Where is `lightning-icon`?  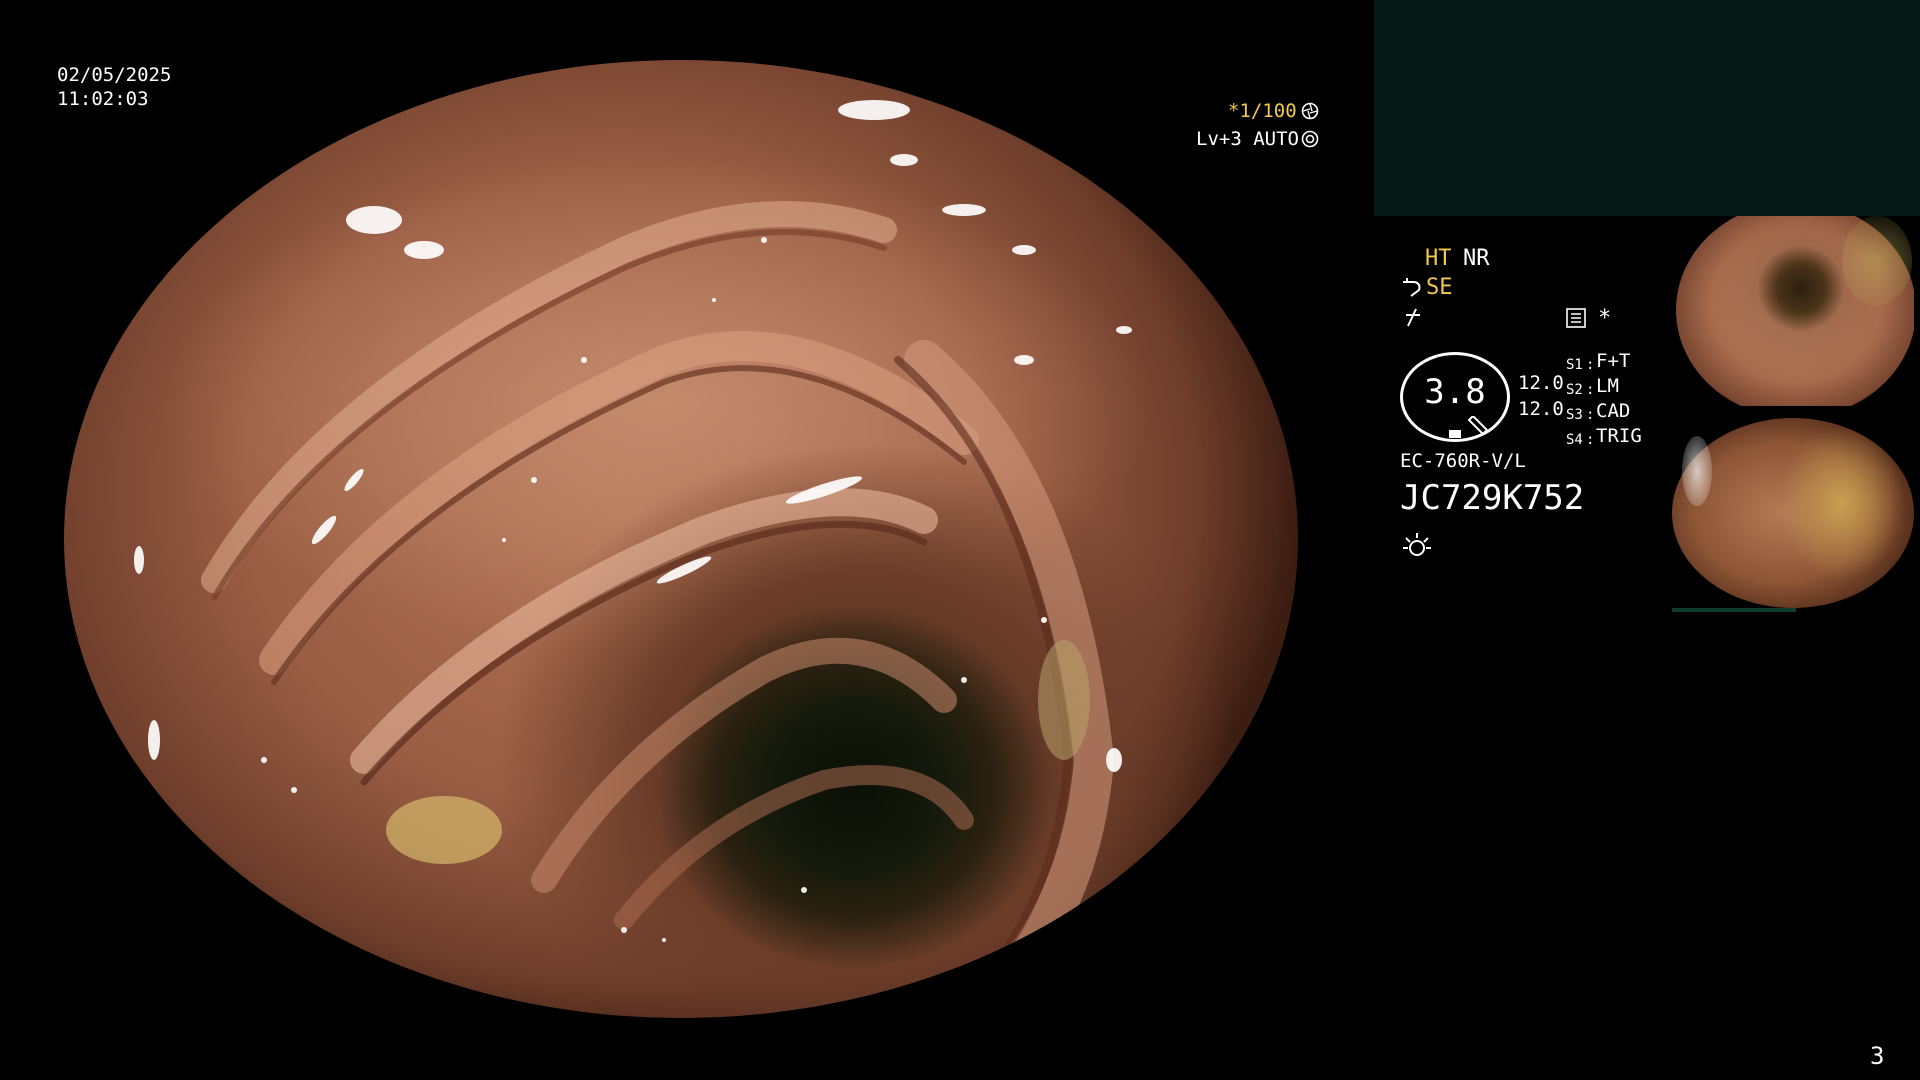
lightning-icon is located at coordinates (1413, 317).